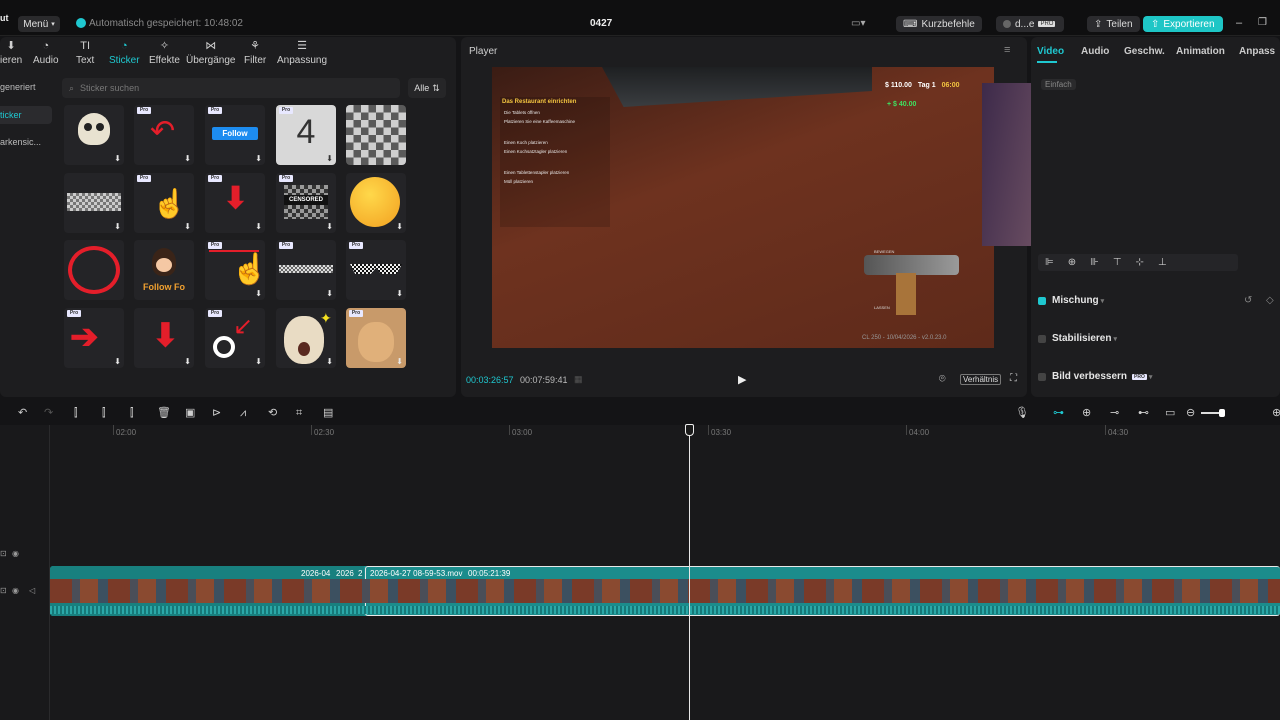 The width and height of the screenshot is (1280, 720). Describe the element at coordinates (1262, 22) in the screenshot. I see `restore-icon: ❐` at that location.